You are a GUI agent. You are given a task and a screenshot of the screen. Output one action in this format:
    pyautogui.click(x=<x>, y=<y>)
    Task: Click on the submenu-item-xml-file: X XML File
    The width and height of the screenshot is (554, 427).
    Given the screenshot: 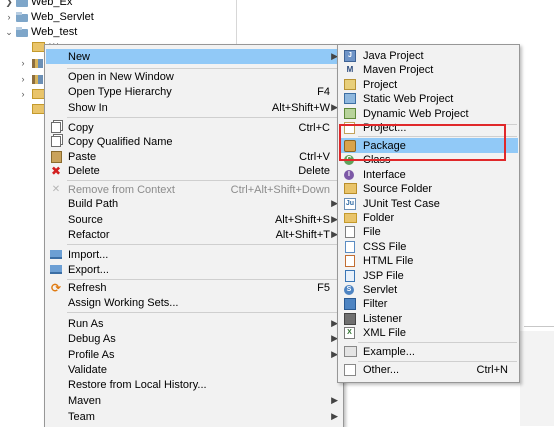 What is the action you would take?
    pyautogui.click(x=428, y=332)
    